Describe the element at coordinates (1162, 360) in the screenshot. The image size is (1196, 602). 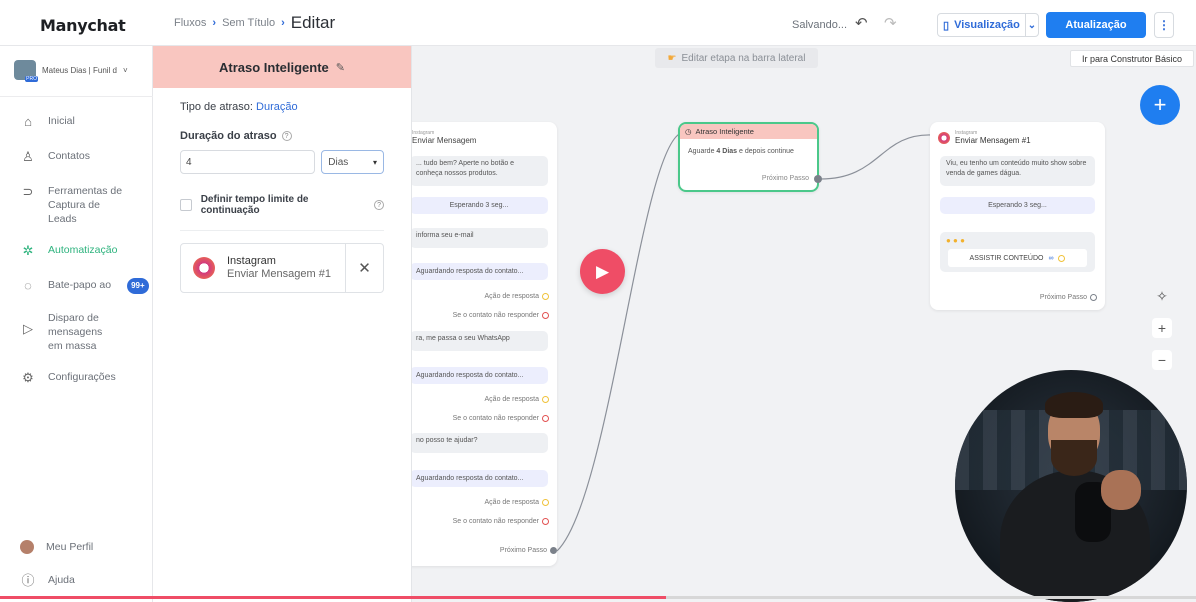
I see `zoom-out-button: −` at that location.